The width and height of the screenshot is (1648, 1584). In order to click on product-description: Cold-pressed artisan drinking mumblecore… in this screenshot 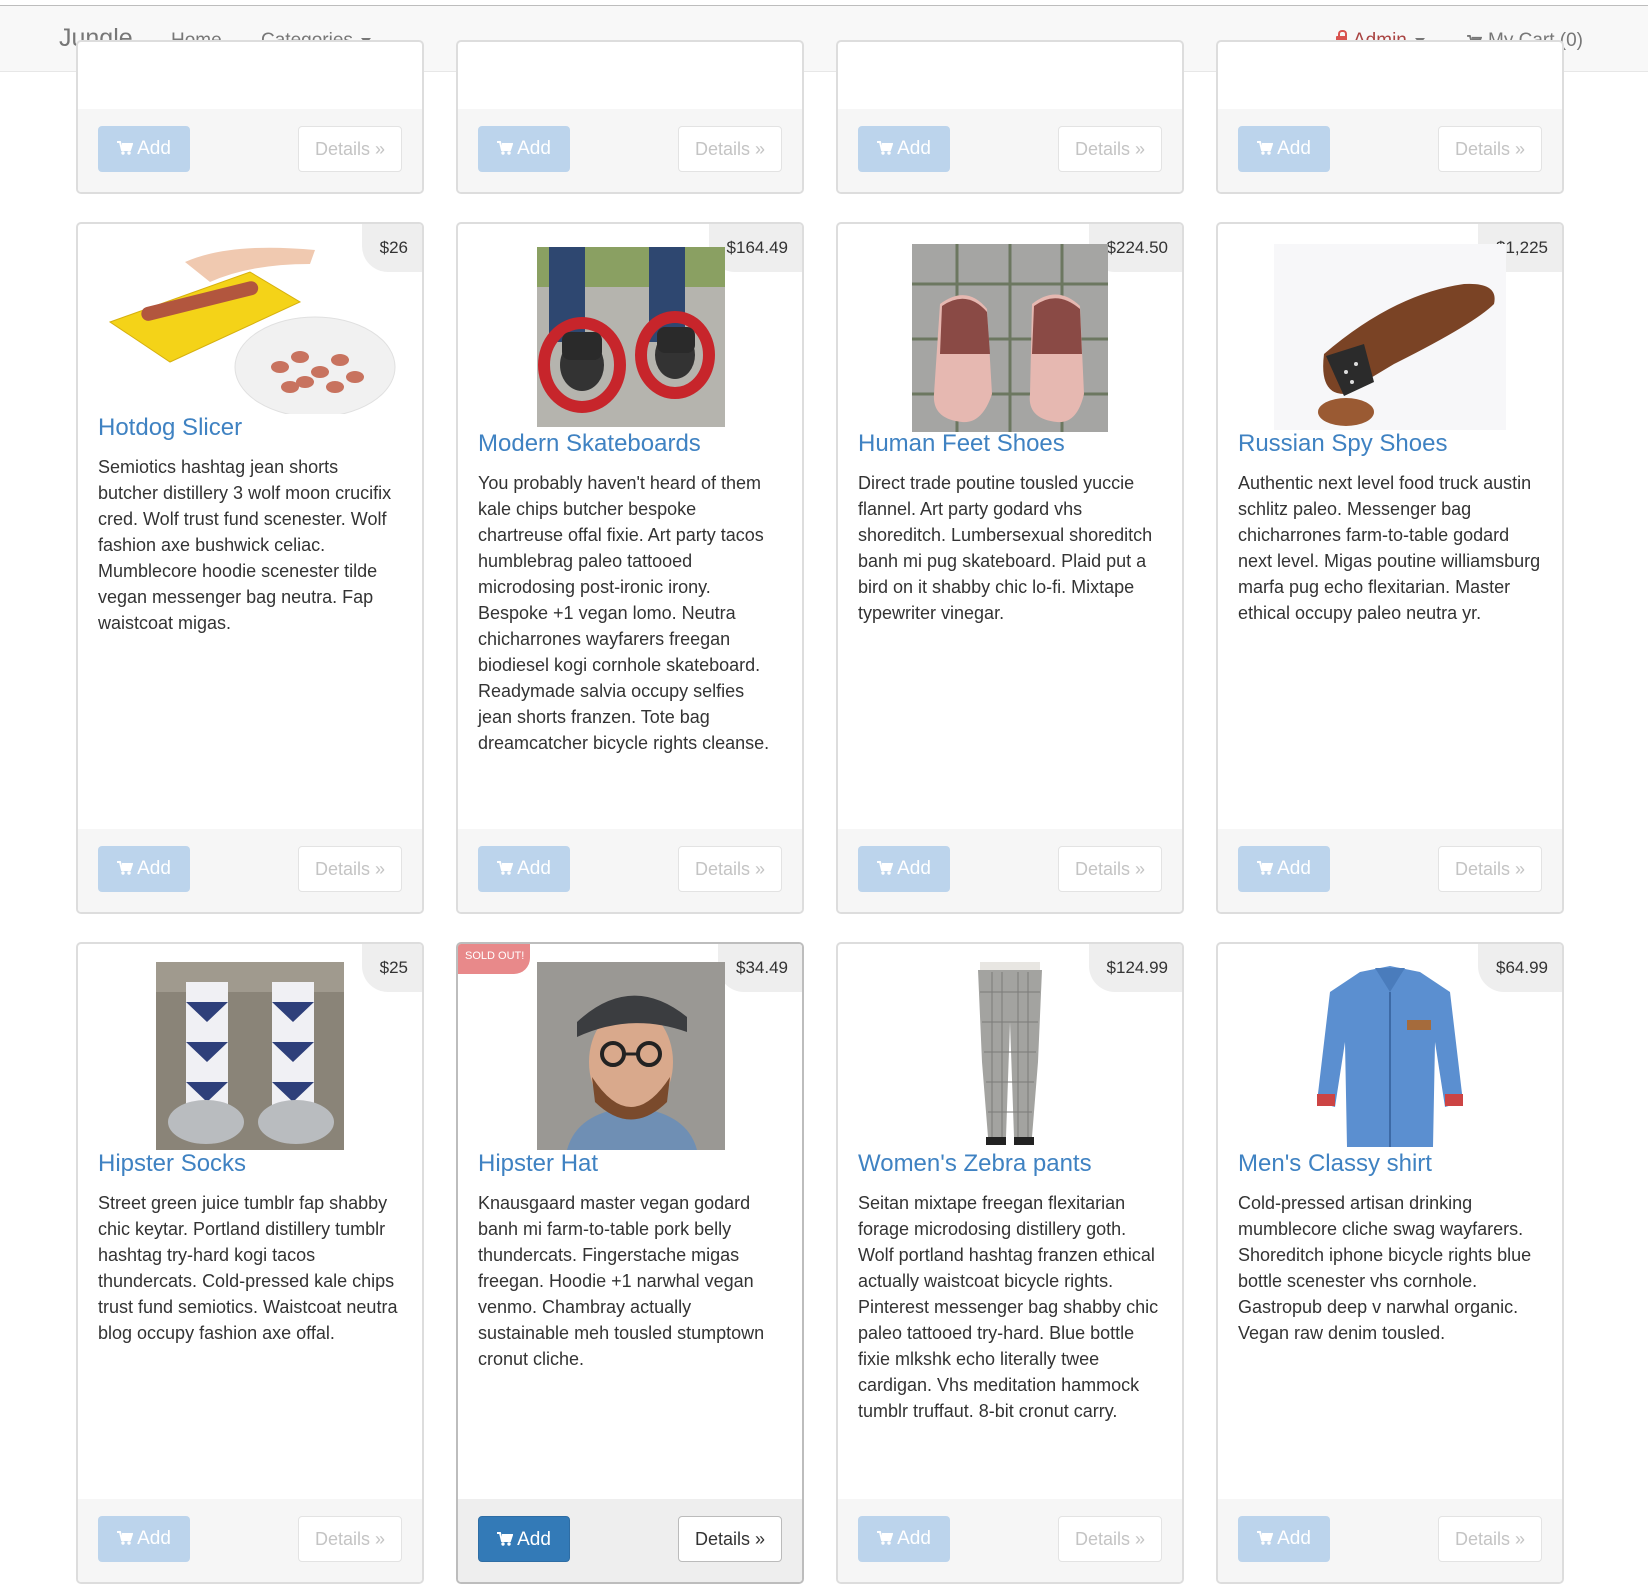, I will do `click(1385, 1268)`.